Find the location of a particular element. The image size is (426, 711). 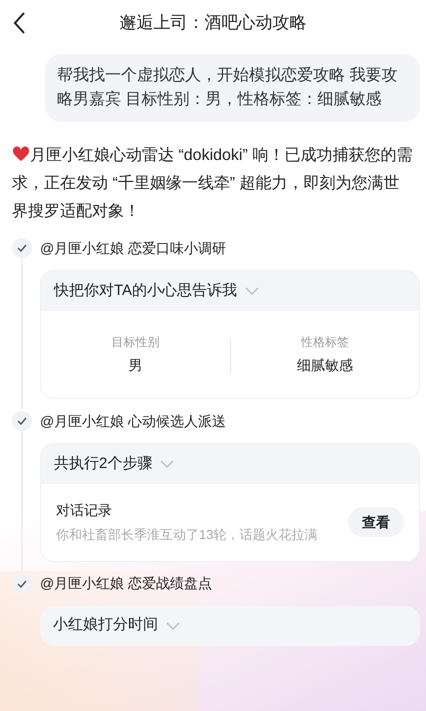

field-label: 性格标签 is located at coordinates (324, 342).